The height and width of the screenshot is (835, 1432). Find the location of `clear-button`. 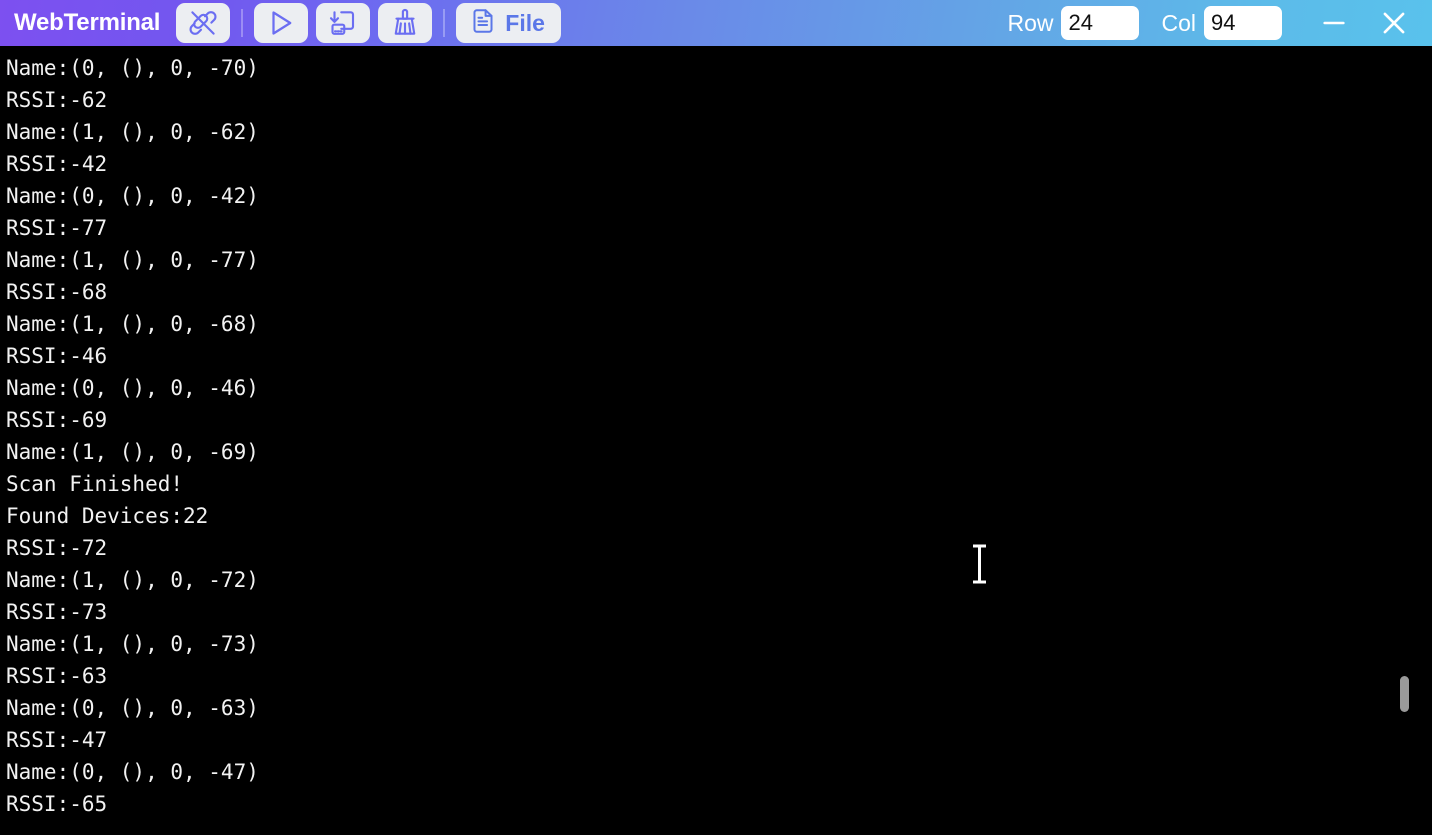

clear-button is located at coordinates (405, 23).